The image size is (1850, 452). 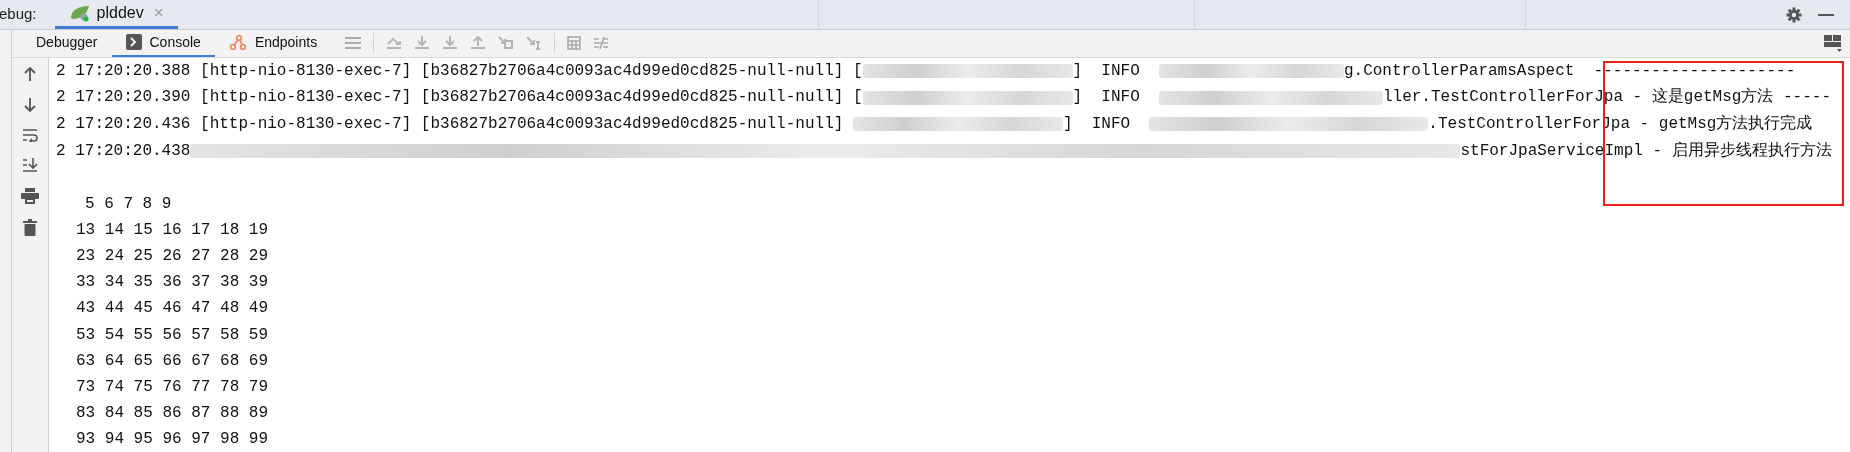 What do you see at coordinates (128, 205) in the screenshot?
I see `console-output-line: 5 6 7 8 9` at bounding box center [128, 205].